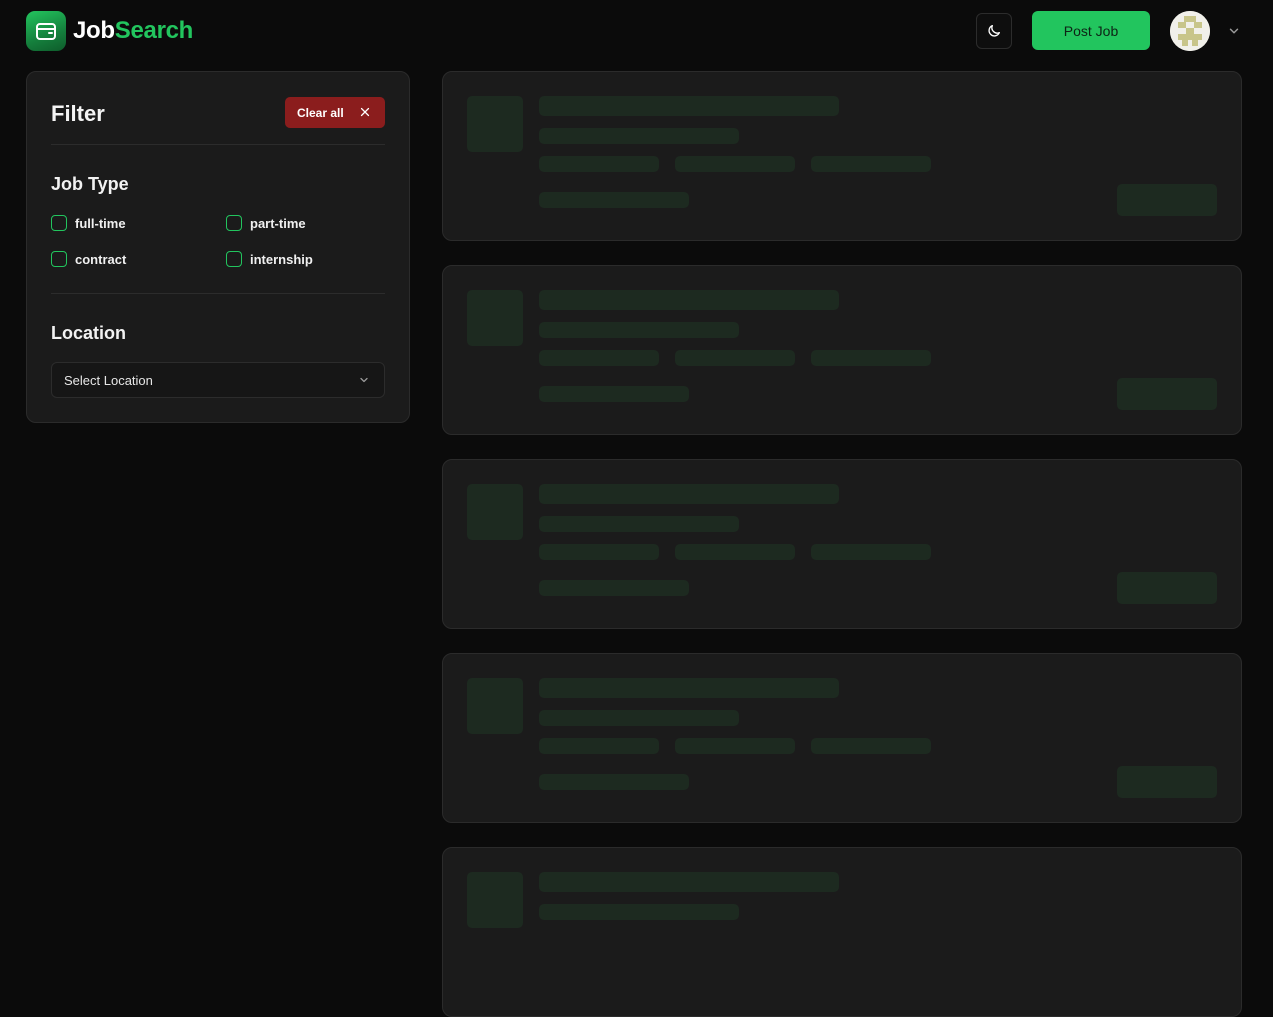  Describe the element at coordinates (154, 30) in the screenshot. I see `brand-name-part2: Search` at that location.